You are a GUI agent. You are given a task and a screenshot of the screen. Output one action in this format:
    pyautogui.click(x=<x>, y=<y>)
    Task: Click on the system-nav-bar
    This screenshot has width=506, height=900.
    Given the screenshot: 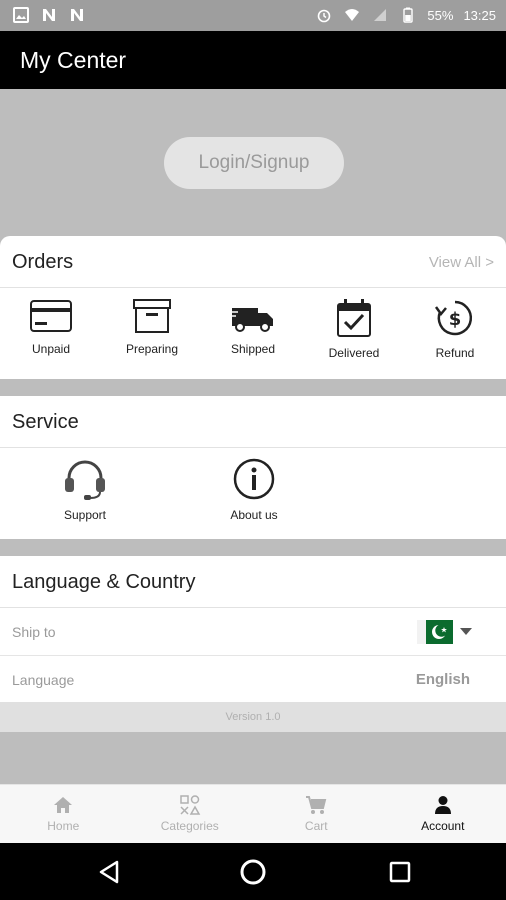 What is the action you would take?
    pyautogui.click(x=253, y=871)
    